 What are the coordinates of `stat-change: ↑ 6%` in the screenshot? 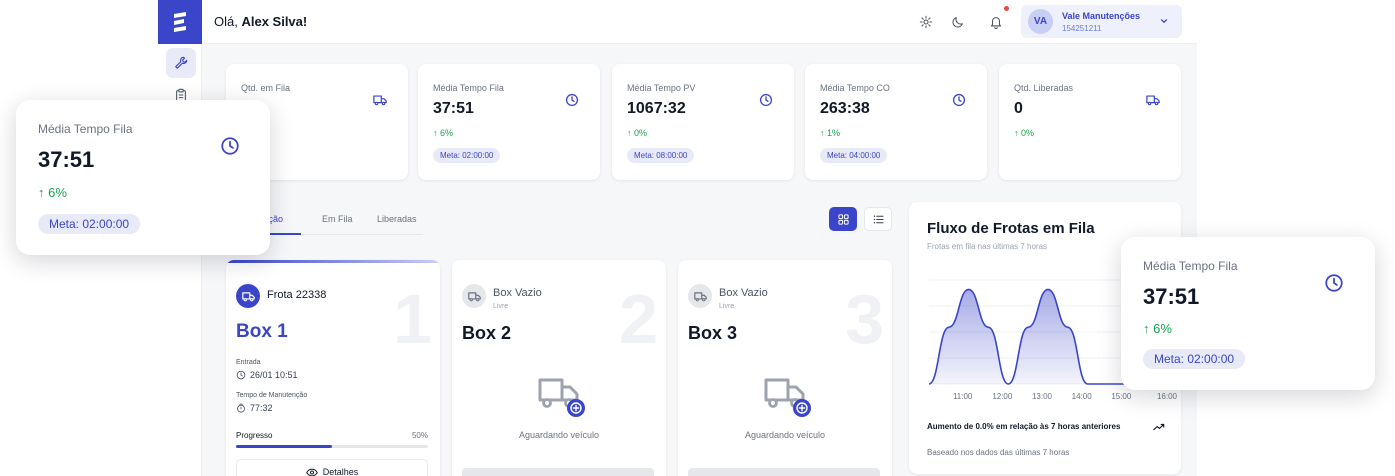 It's located at (443, 133).